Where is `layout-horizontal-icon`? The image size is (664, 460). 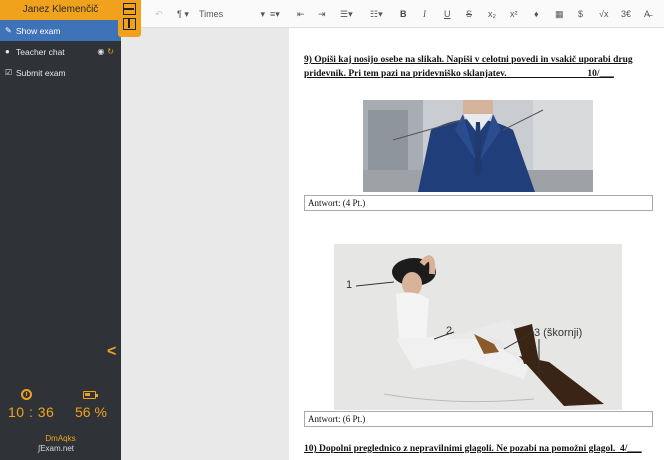
layout-horizontal-icon is located at coordinates (129, 9).